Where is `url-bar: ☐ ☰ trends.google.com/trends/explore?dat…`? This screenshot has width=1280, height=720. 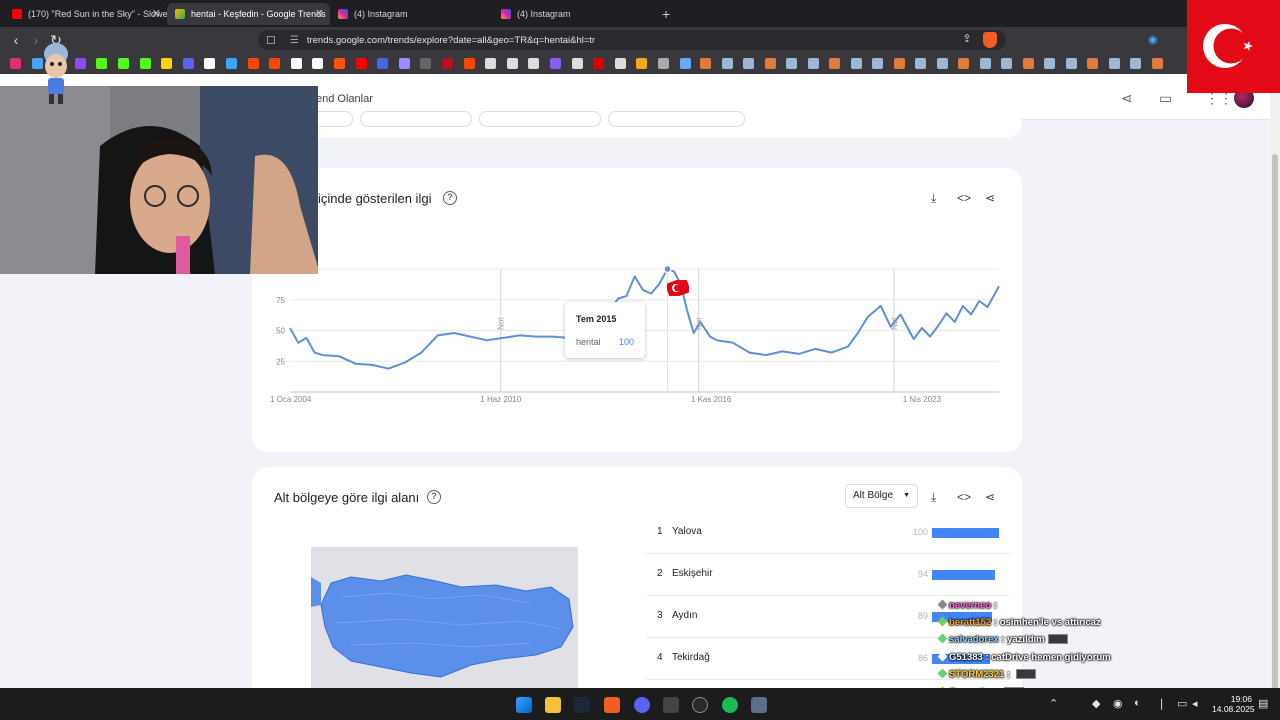 url-bar: ☐ ☰ trends.google.com/trends/explore?dat… is located at coordinates (632, 40).